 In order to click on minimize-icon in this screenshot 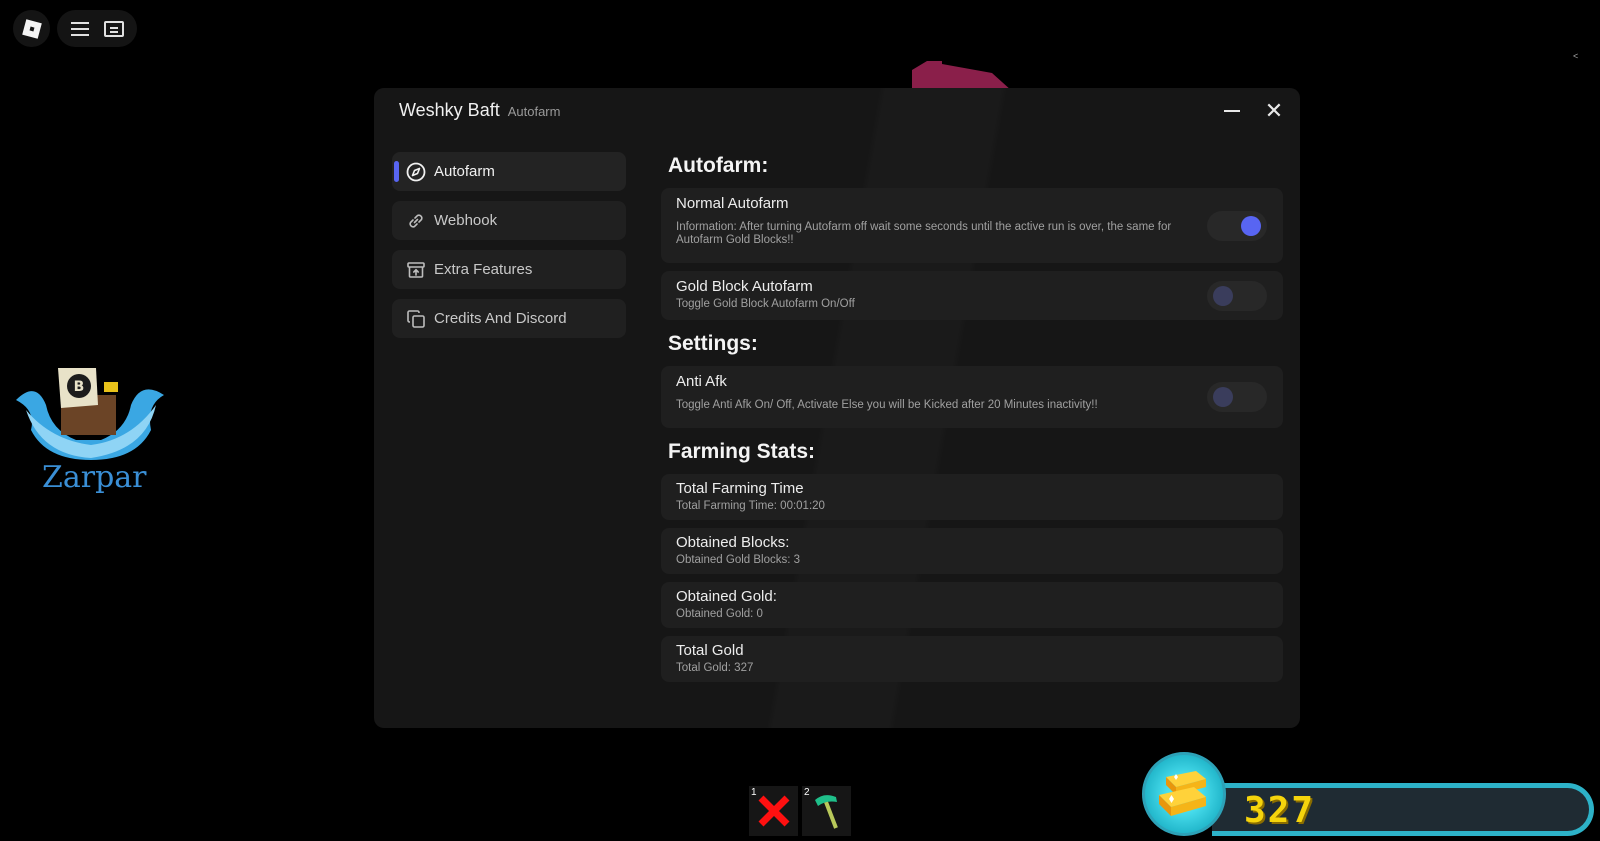, I will do `click(1232, 111)`.